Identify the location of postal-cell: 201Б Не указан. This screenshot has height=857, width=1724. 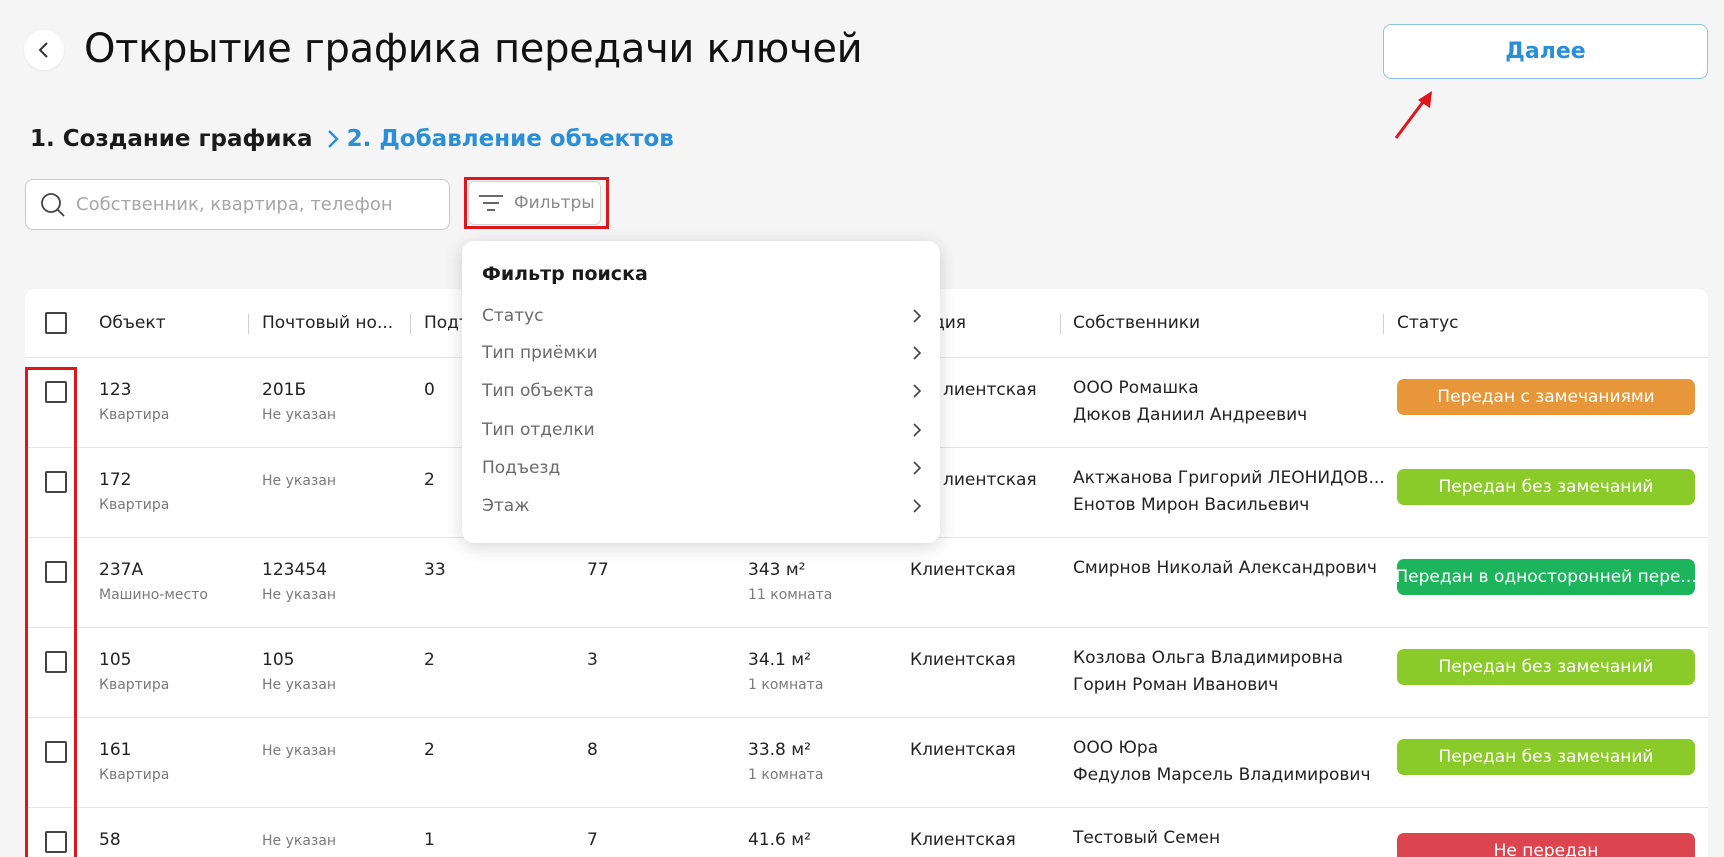
(299, 401).